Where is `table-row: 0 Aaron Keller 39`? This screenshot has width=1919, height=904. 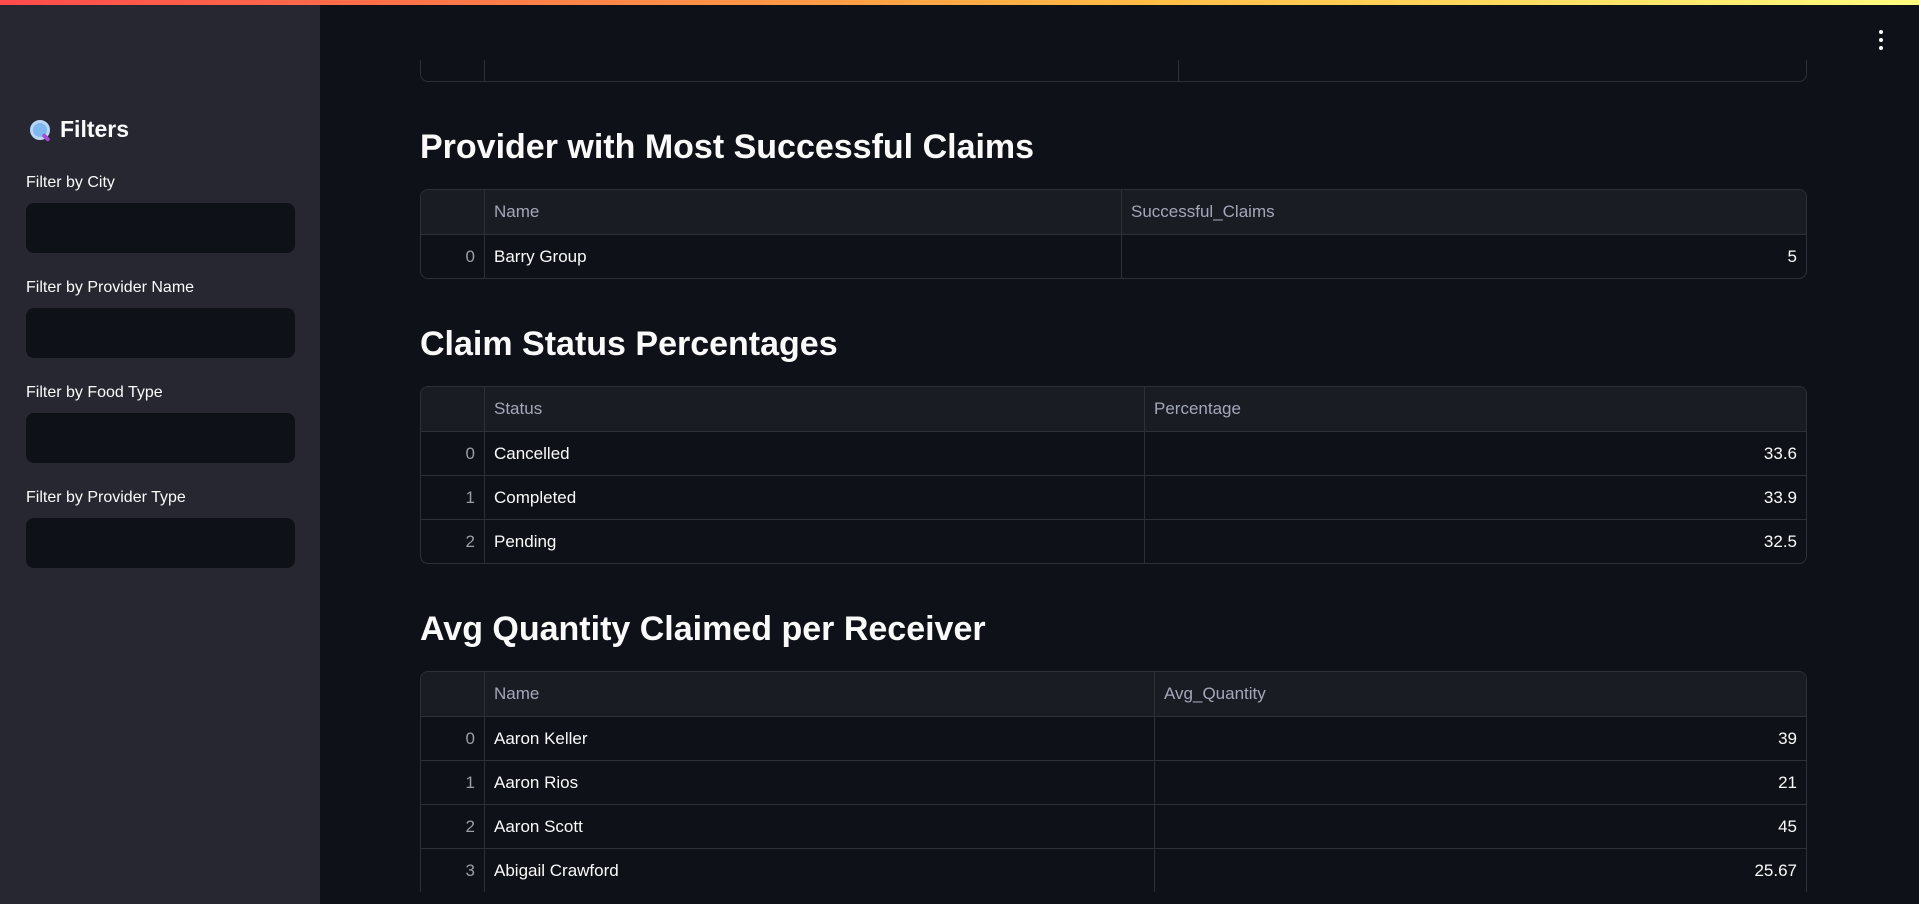
table-row: 0 Aaron Keller 39 is located at coordinates (1113, 738).